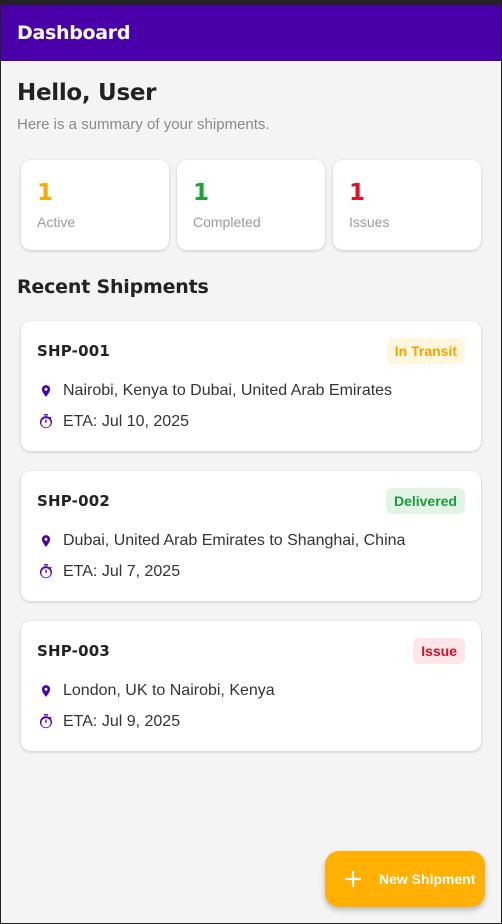 The width and height of the screenshot is (502, 924). I want to click on stat-label: Completed, so click(227, 222).